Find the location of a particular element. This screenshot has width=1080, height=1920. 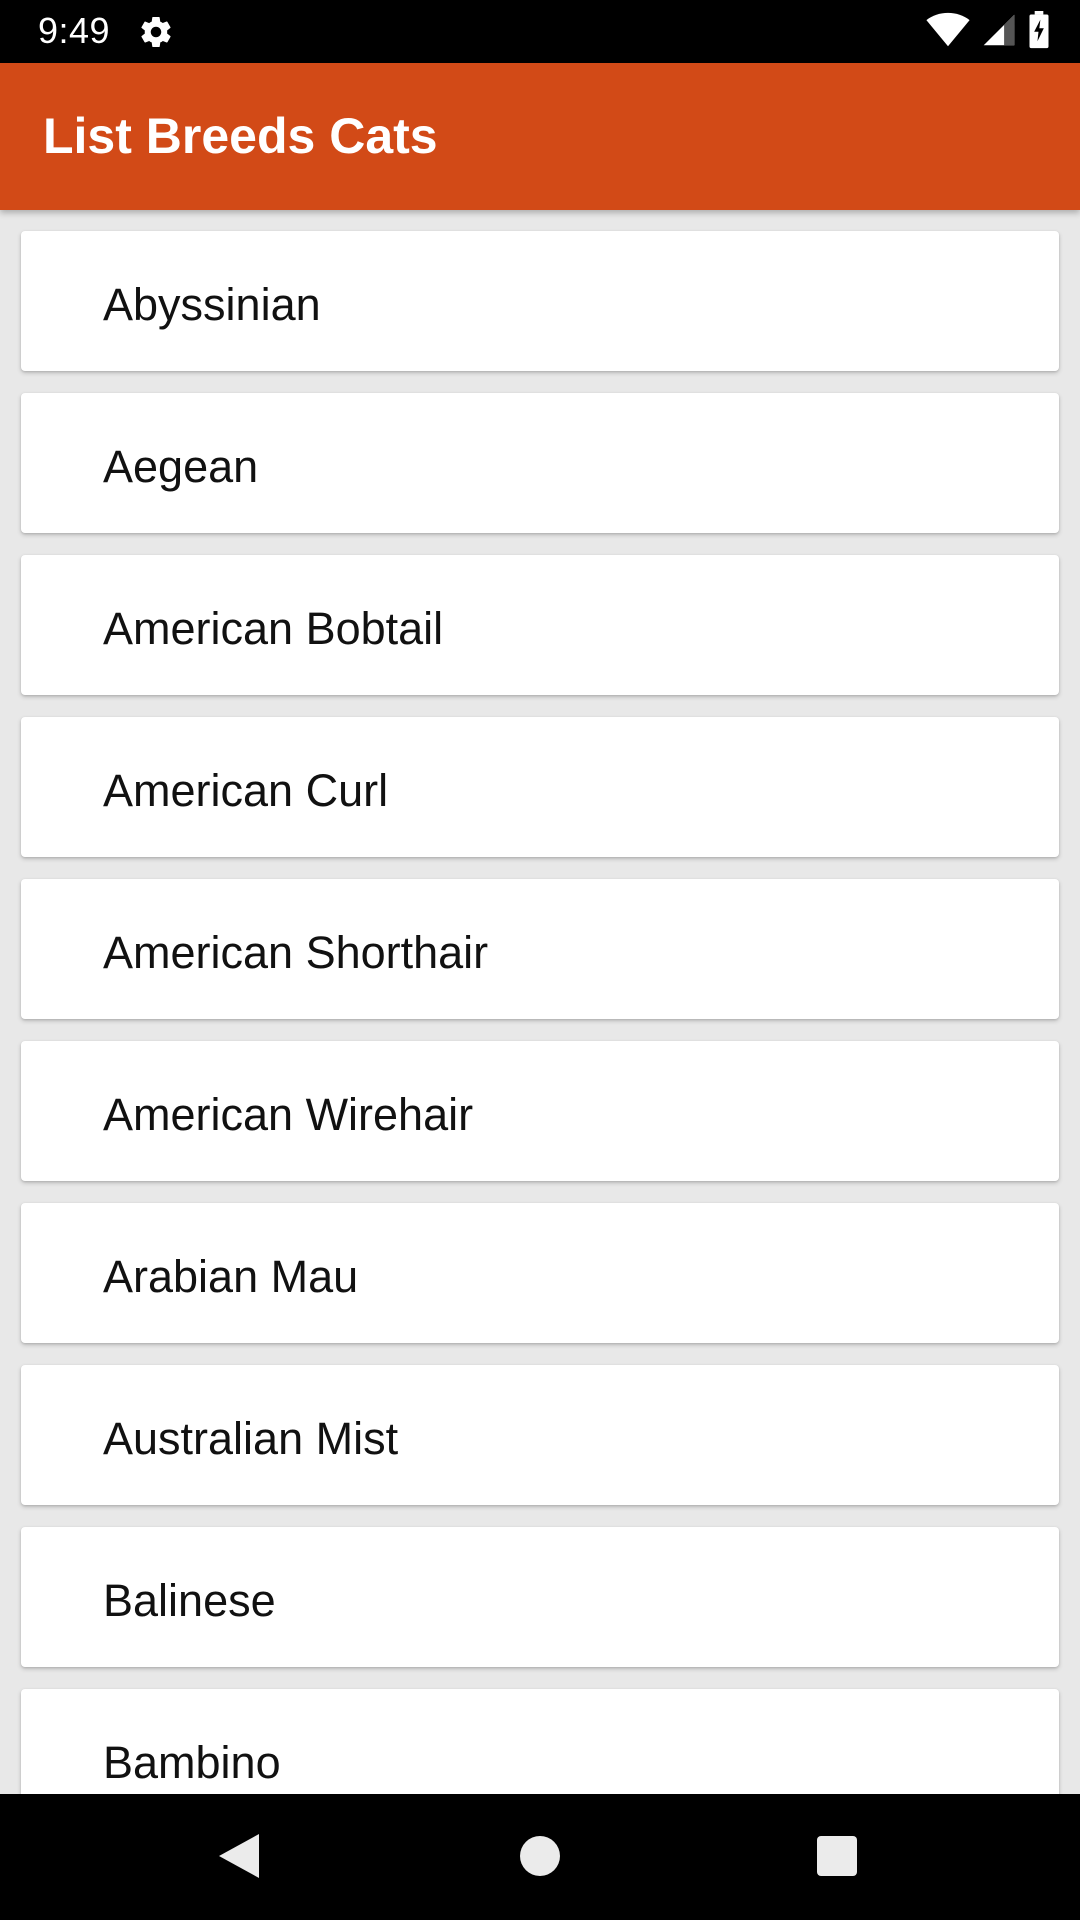

home-icon is located at coordinates (540, 1858).